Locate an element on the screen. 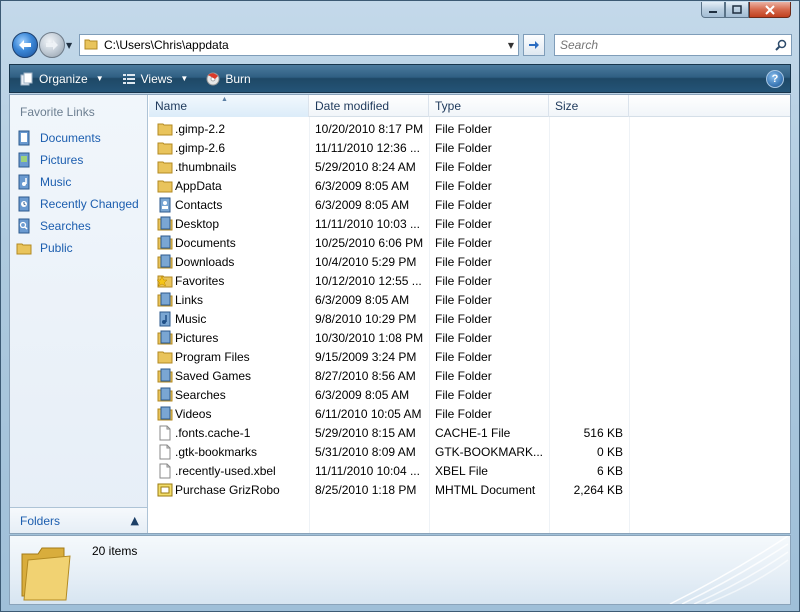 The height and width of the screenshot is (612, 800). file-row: Documents 10/25/2010 6:06 PM File Folder is located at coordinates (469, 242).